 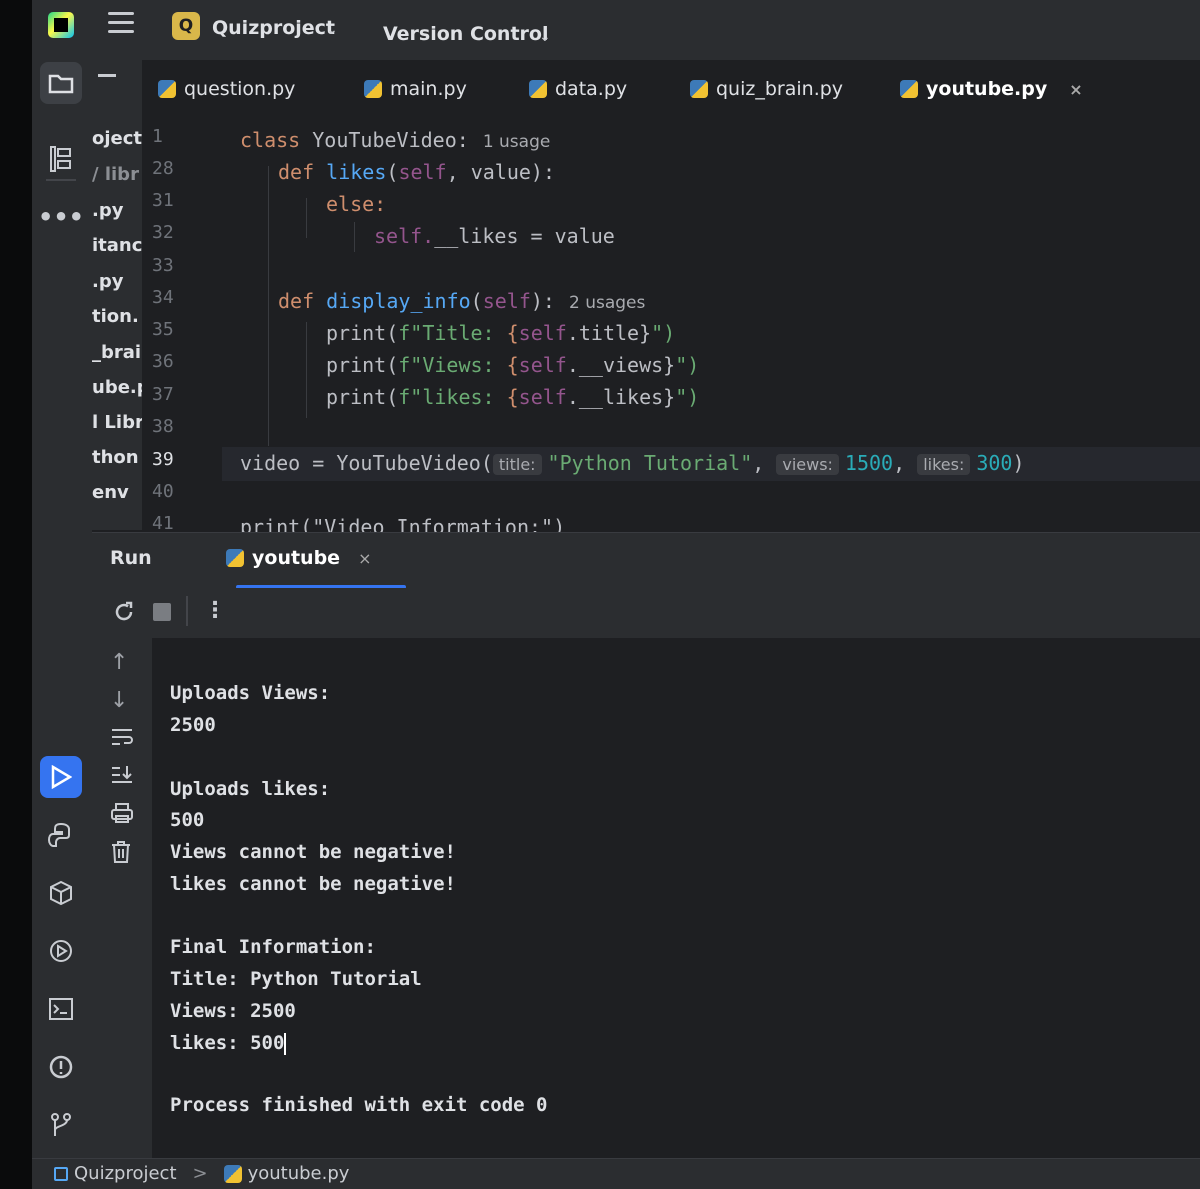 I want to click on run-tab-label: youtube, so click(x=296, y=558).